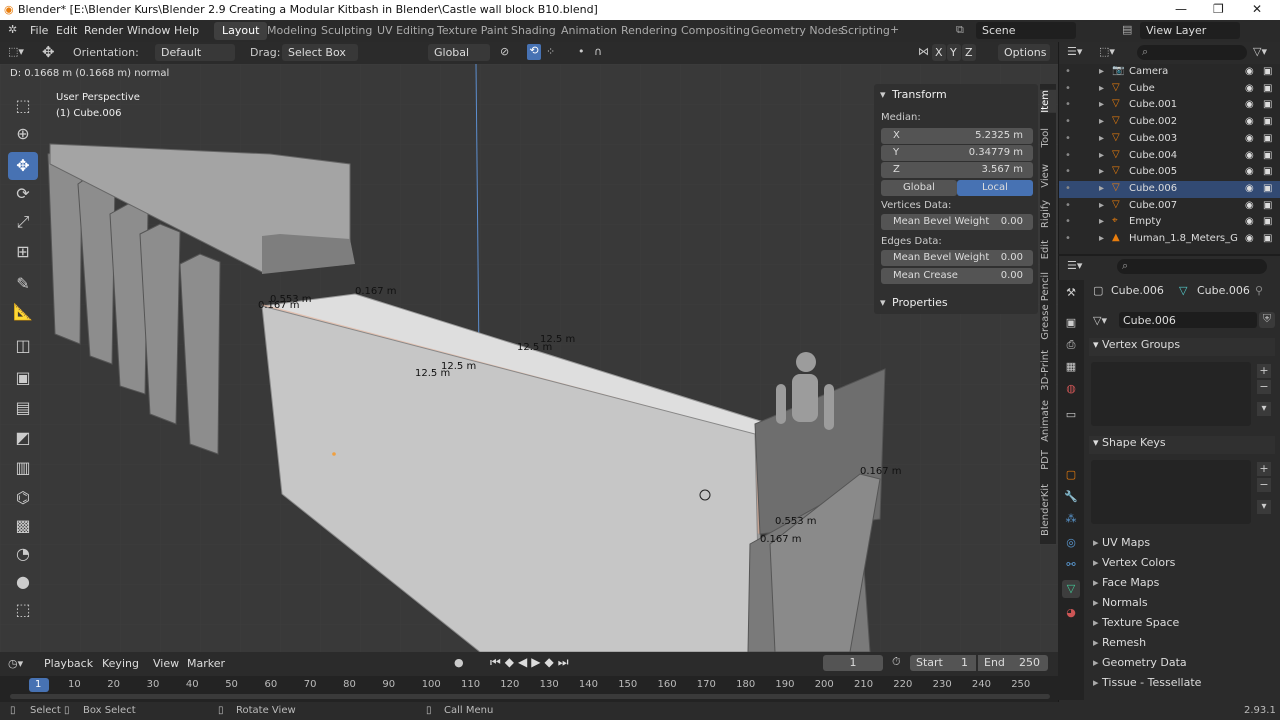 This screenshot has width=1280, height=720. Describe the element at coordinates (23, 438) in the screenshot. I see `bevel-tool-icon: ◩` at that location.